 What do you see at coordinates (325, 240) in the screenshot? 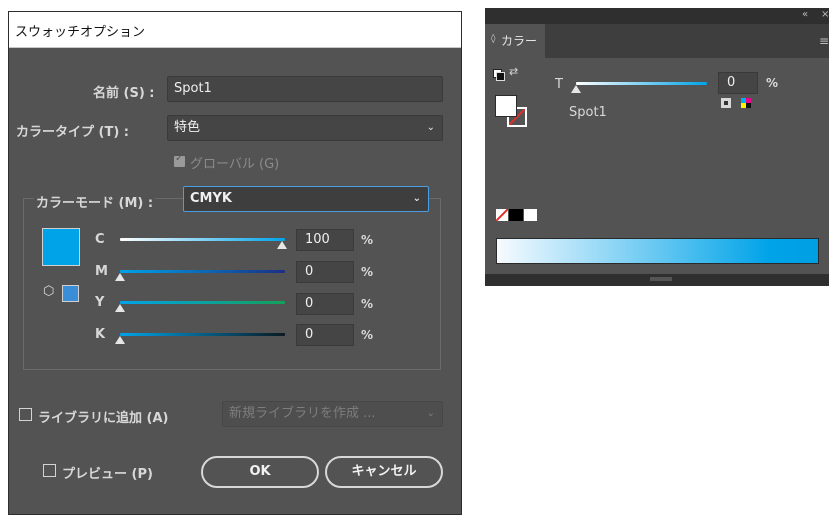
I see `cyan-value-input: 100` at bounding box center [325, 240].